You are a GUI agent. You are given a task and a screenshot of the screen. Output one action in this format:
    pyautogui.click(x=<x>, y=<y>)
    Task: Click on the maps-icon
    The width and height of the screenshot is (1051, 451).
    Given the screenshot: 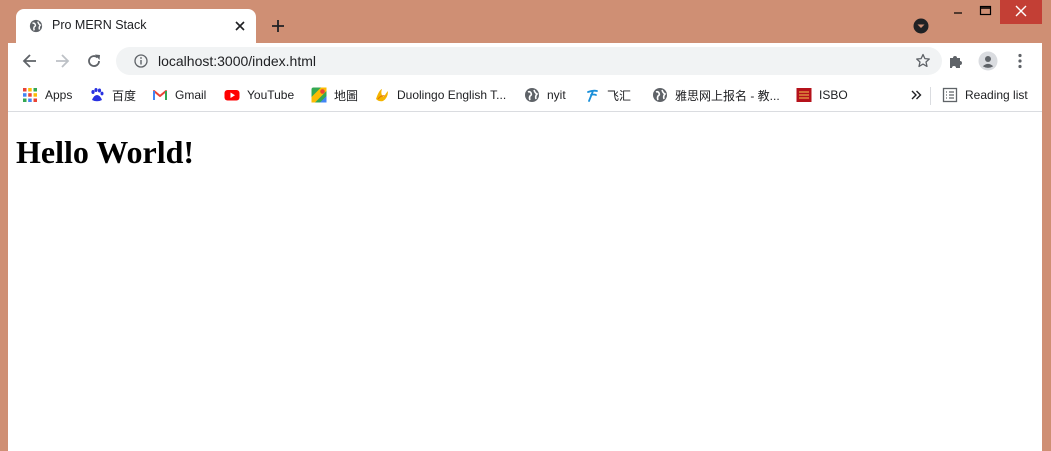 What is the action you would take?
    pyautogui.click(x=319, y=95)
    